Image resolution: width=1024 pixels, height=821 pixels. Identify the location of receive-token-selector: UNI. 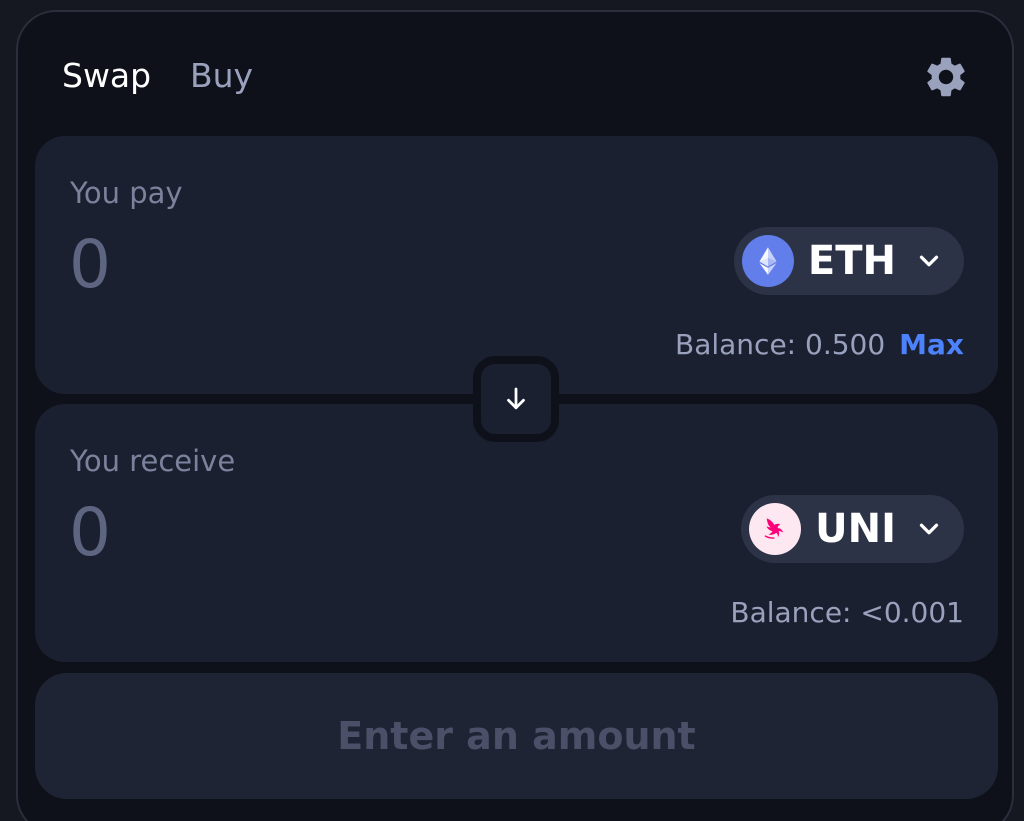
(852, 529).